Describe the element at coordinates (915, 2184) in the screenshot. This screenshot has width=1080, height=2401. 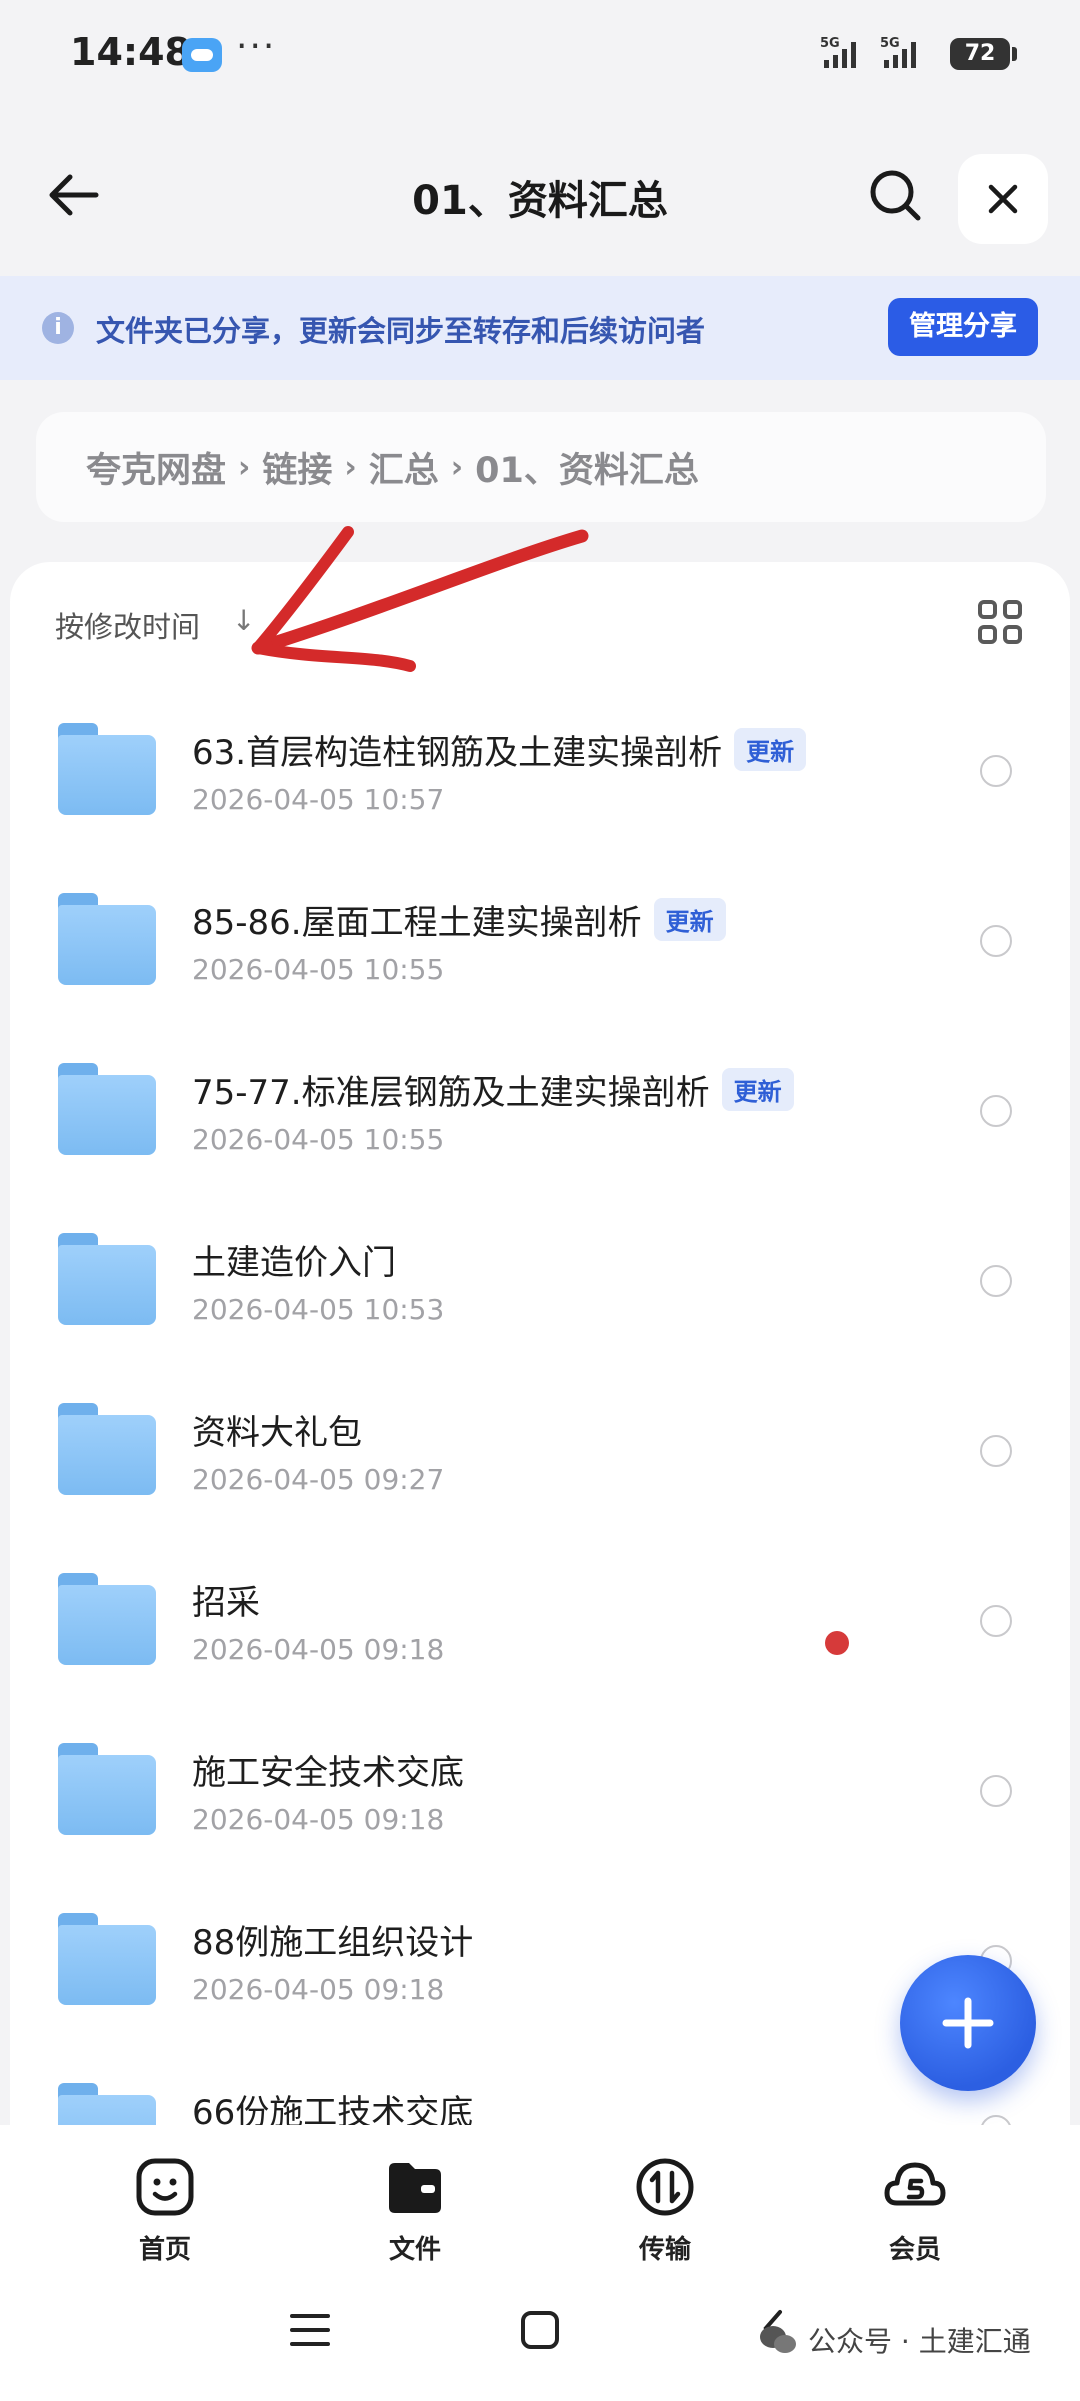
I see `vip-icon` at that location.